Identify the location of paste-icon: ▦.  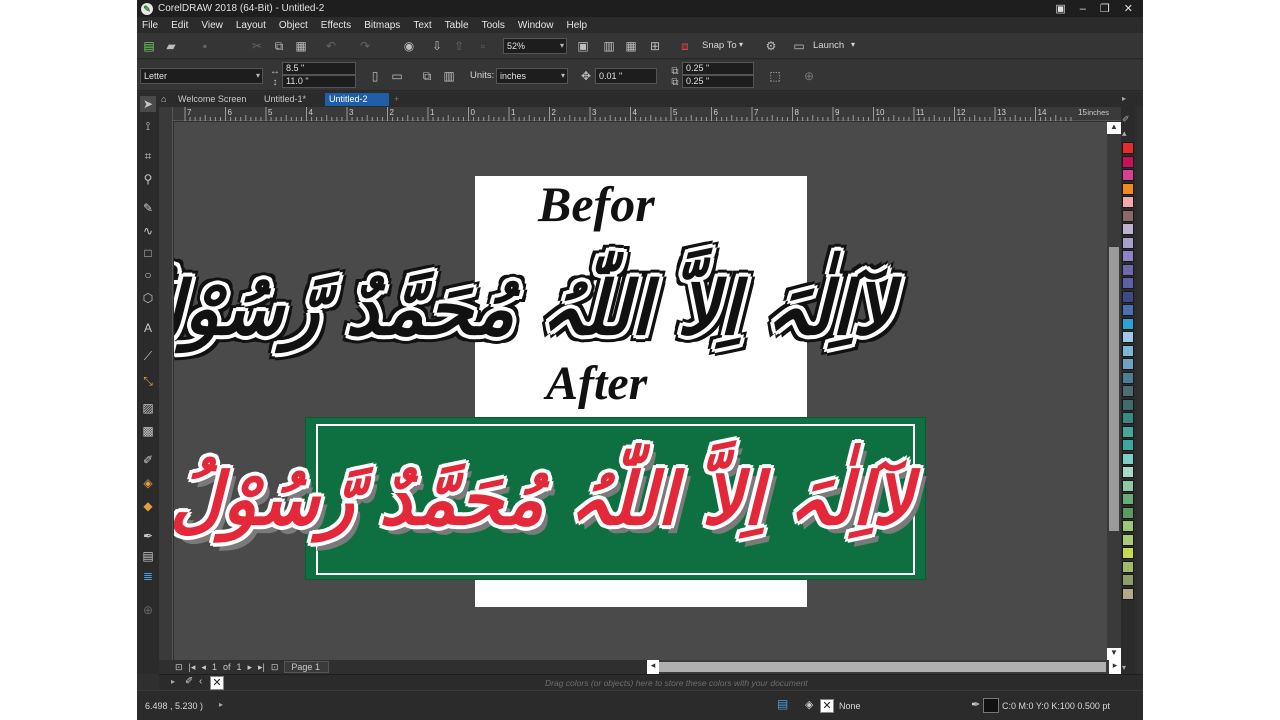
(301, 46).